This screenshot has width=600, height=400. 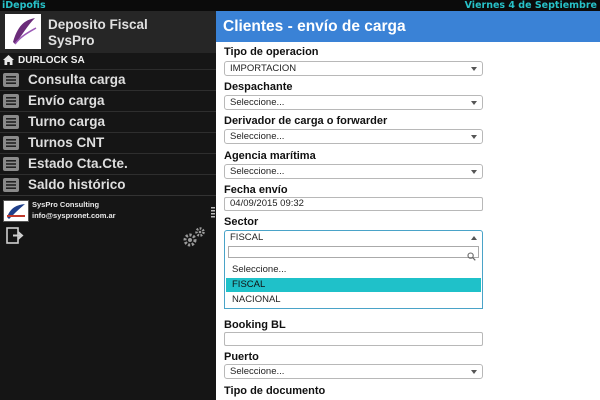 What do you see at coordinates (255, 325) in the screenshot?
I see `booking-bl-label: Booking BL` at bounding box center [255, 325].